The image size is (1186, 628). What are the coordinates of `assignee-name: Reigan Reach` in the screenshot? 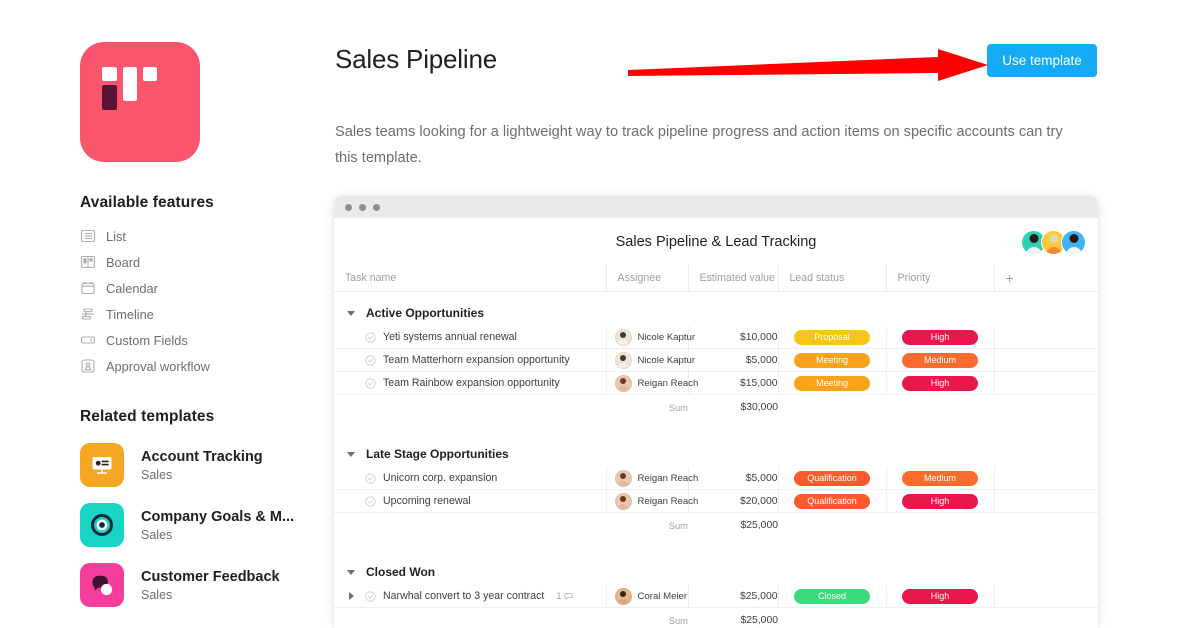 It's located at (668, 501).